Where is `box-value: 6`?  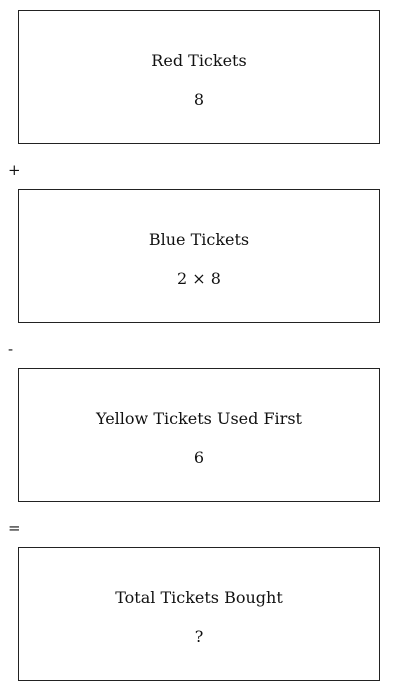
box-value: 6 is located at coordinates (199, 457).